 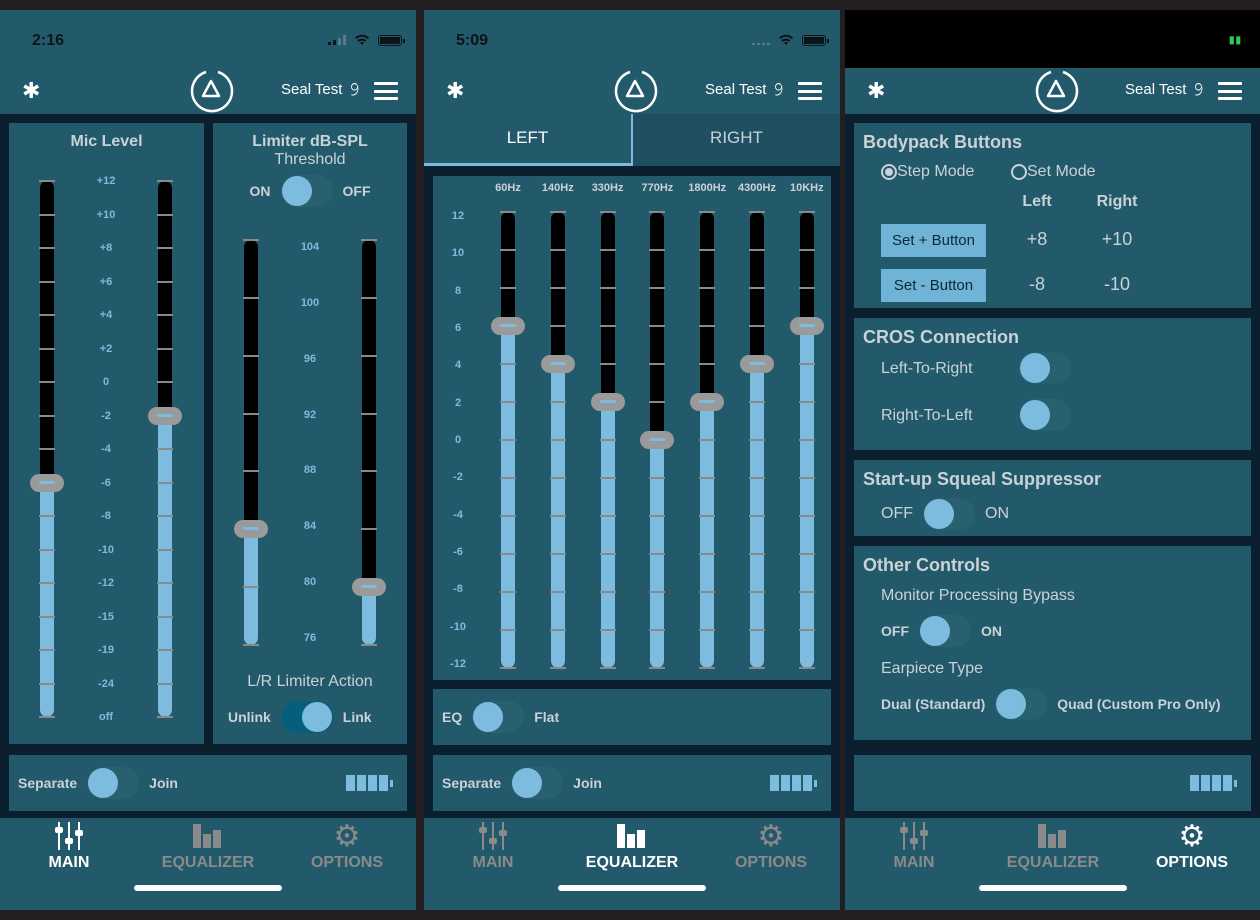 What do you see at coordinates (47, 449) in the screenshot?
I see `mic-level-left-slider` at bounding box center [47, 449].